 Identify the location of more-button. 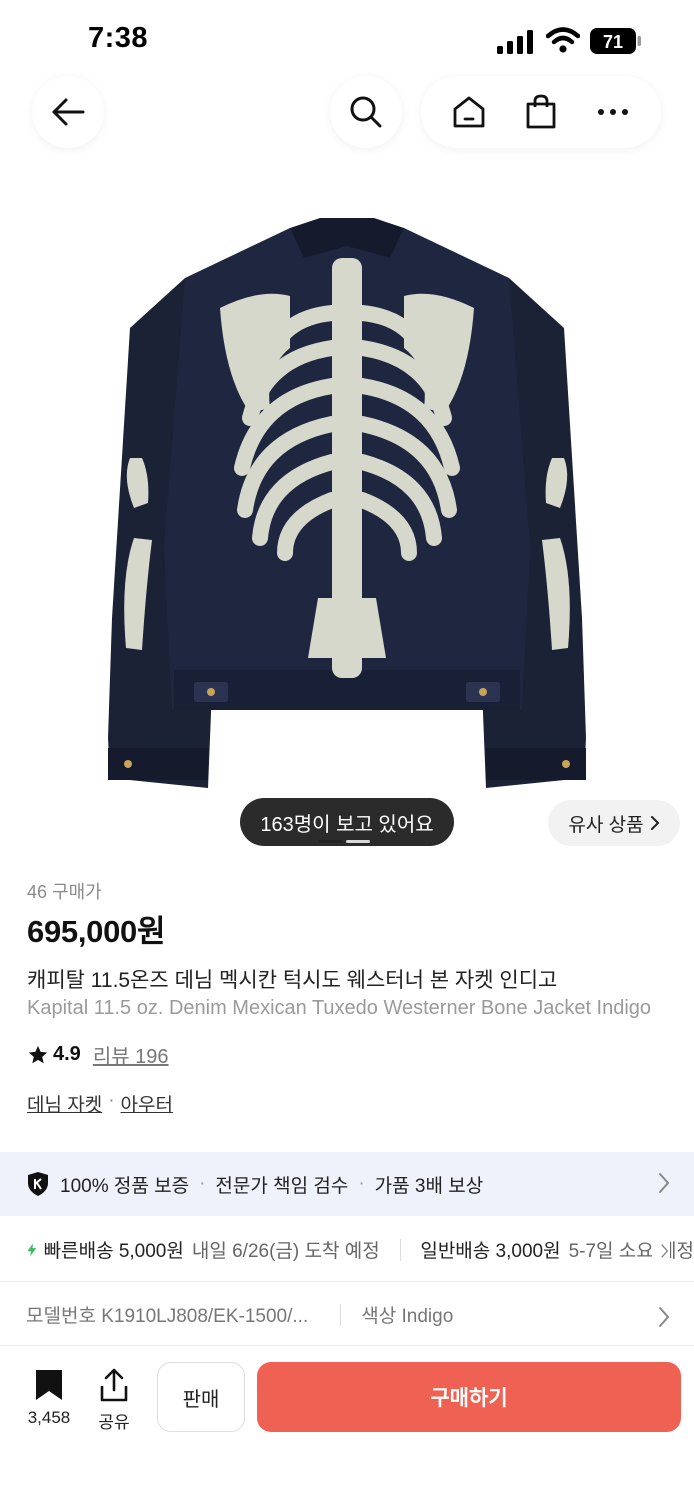
(613, 112).